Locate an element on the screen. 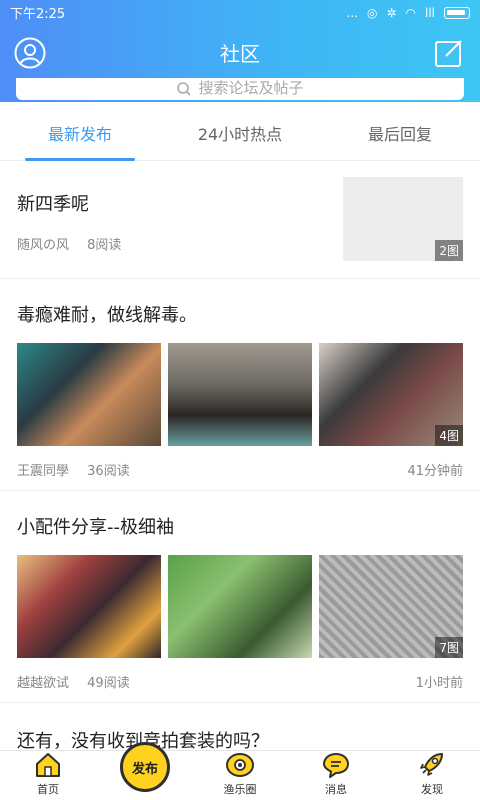  battery-icon is located at coordinates (457, 12).